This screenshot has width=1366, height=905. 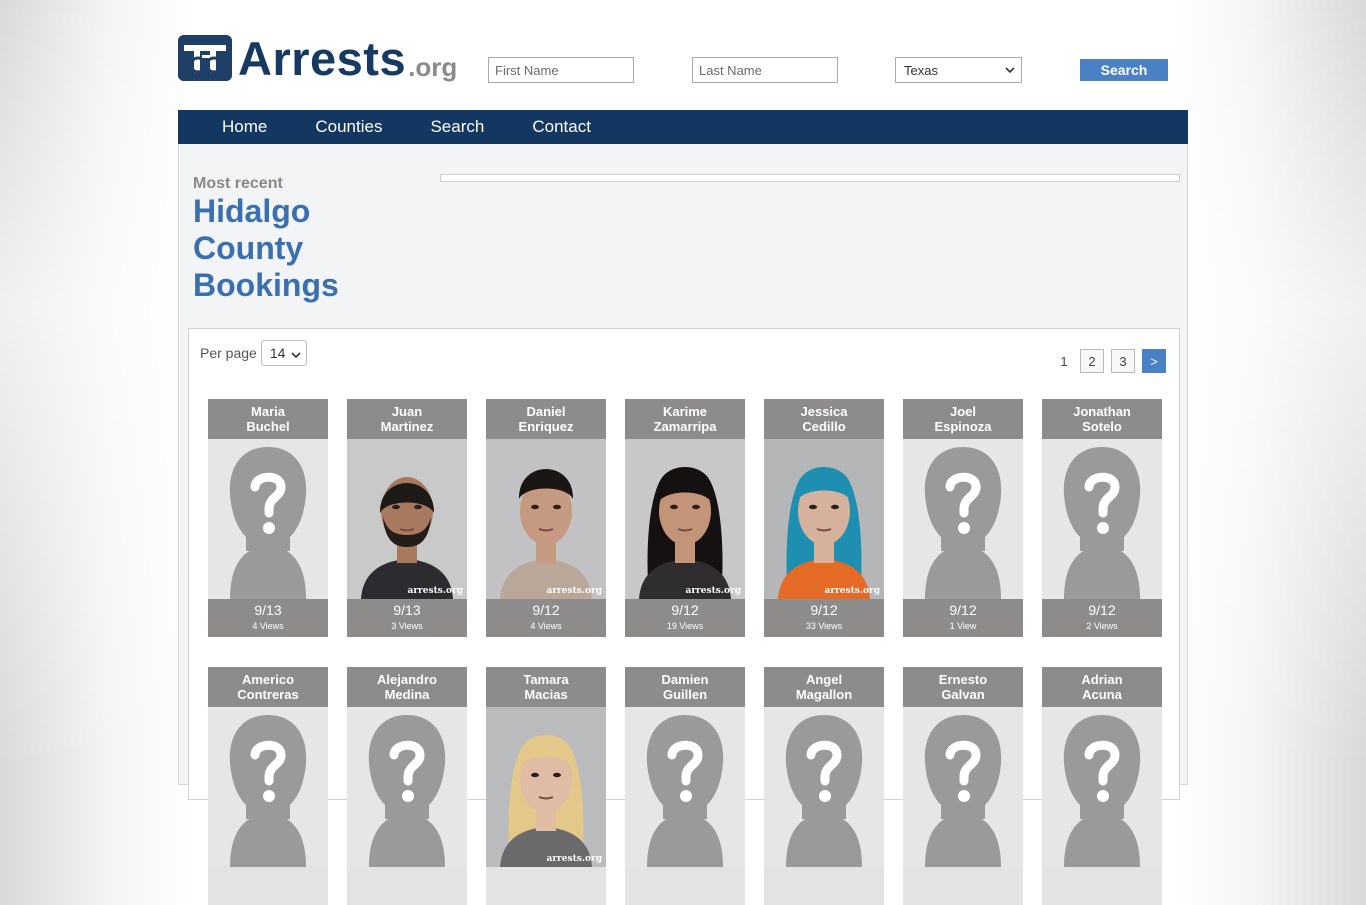 I want to click on booking-date: 9/13, so click(x=268, y=610).